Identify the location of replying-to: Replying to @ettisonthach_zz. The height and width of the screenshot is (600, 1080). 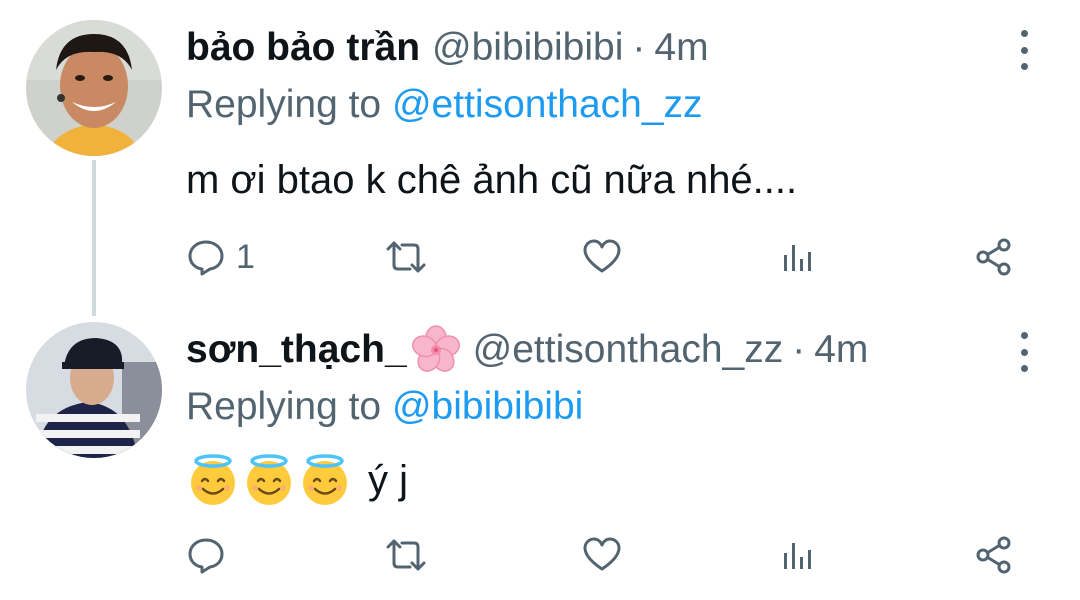
(444, 105).